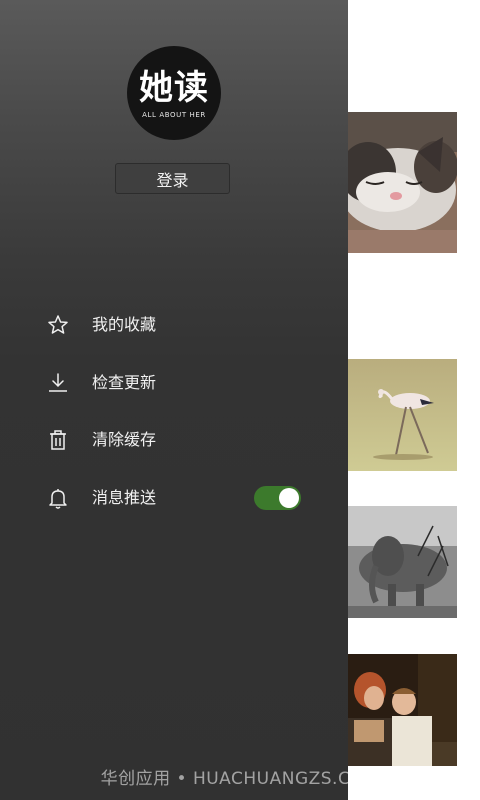 Image resolution: width=480 pixels, height=800 pixels. I want to click on logo-subtitle: ALL ABOUT HER, so click(174, 115).